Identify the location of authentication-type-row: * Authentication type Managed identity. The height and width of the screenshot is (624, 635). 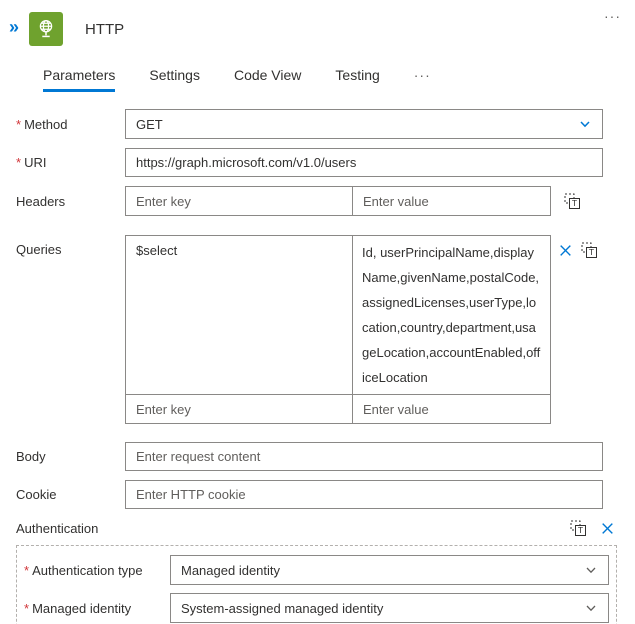
(316, 570).